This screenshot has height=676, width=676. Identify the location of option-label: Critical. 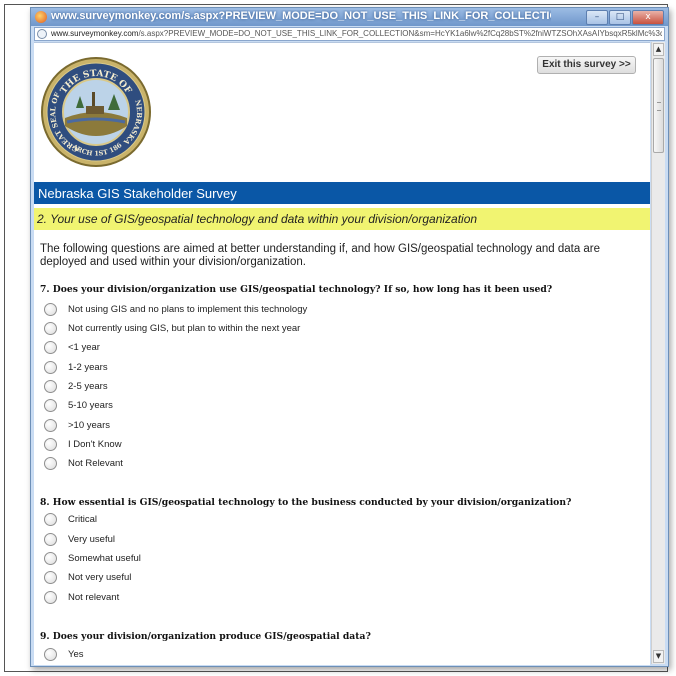
(83, 519).